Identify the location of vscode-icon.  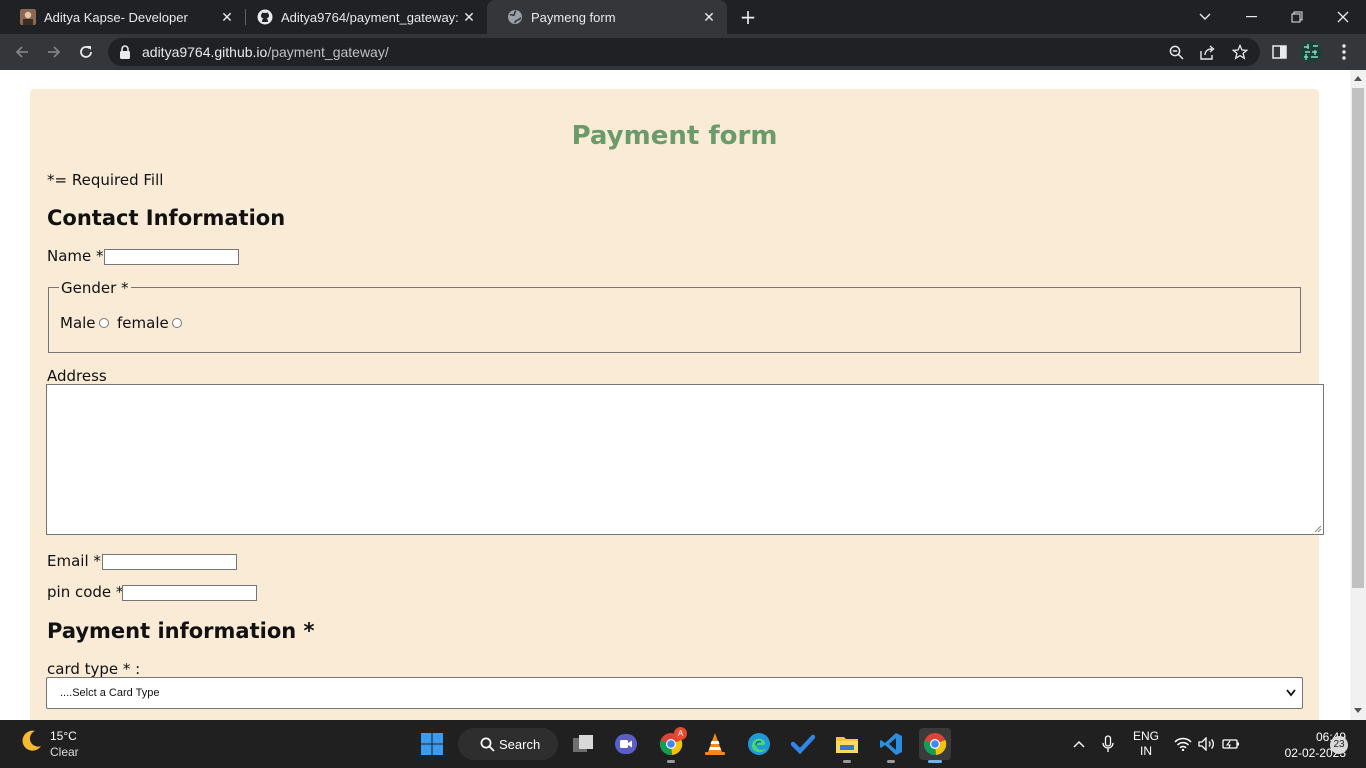
(891, 744).